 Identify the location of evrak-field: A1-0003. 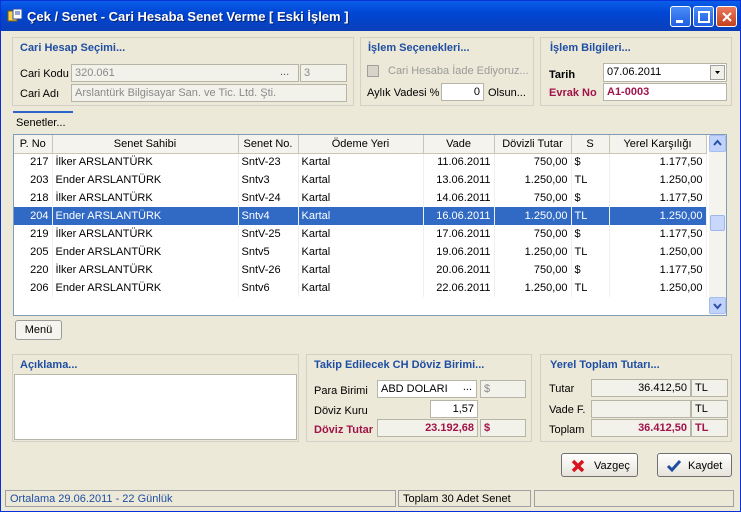
(665, 92).